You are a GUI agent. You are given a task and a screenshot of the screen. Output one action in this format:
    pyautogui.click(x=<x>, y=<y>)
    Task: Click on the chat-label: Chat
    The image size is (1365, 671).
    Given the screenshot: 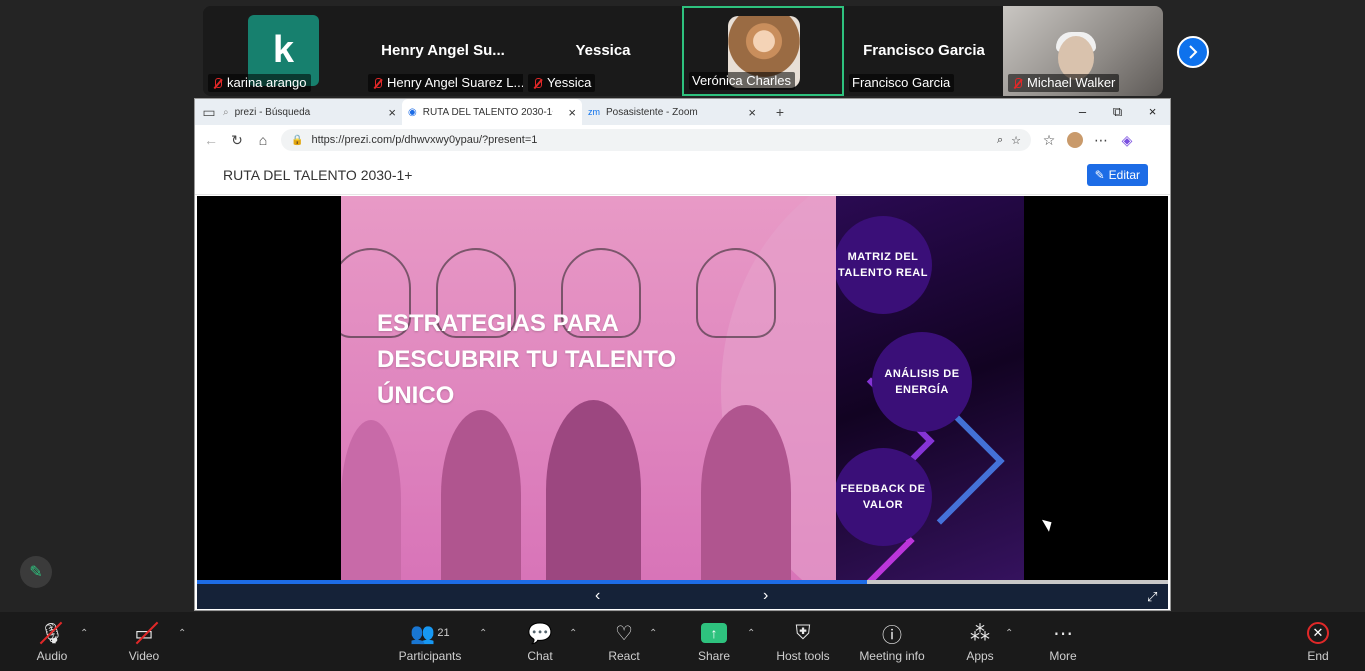 What is the action you would take?
    pyautogui.click(x=540, y=656)
    